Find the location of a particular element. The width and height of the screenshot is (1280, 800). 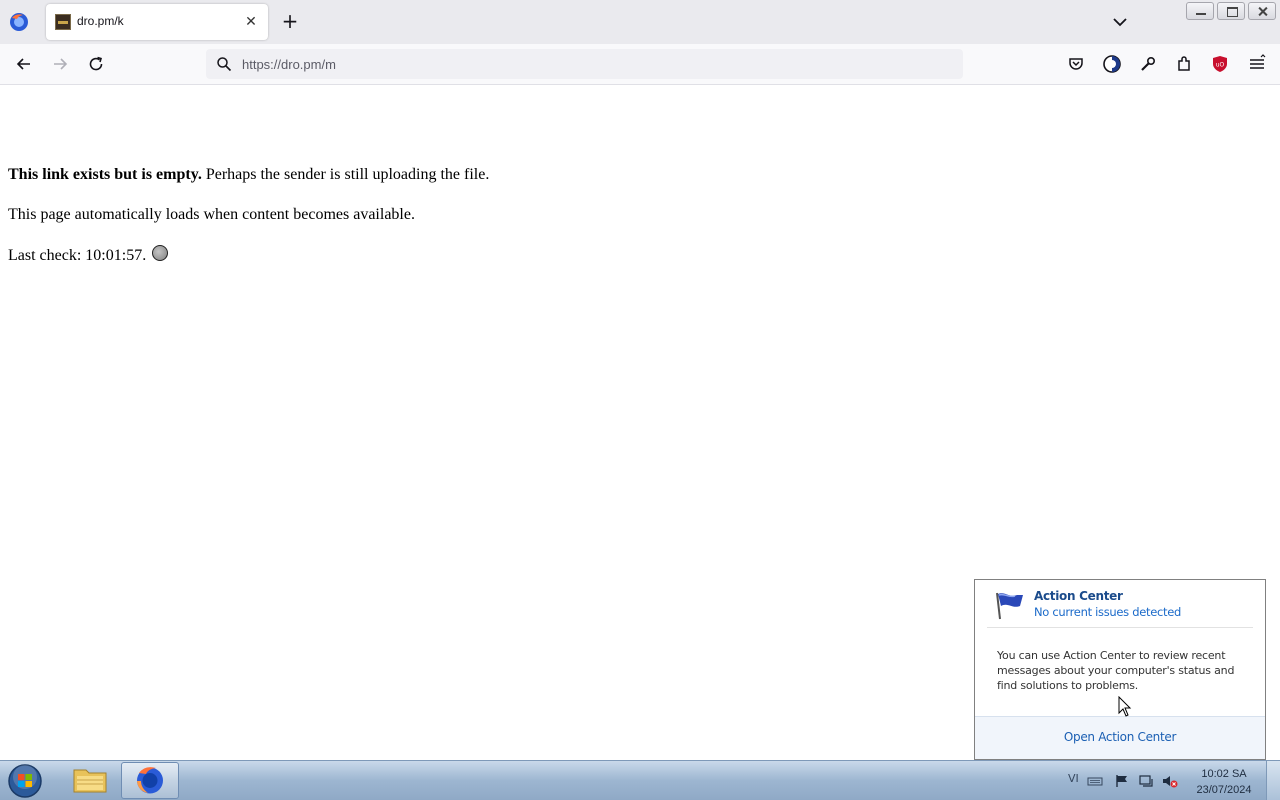

extensions-puzzle-icon is located at coordinates (1184, 64).